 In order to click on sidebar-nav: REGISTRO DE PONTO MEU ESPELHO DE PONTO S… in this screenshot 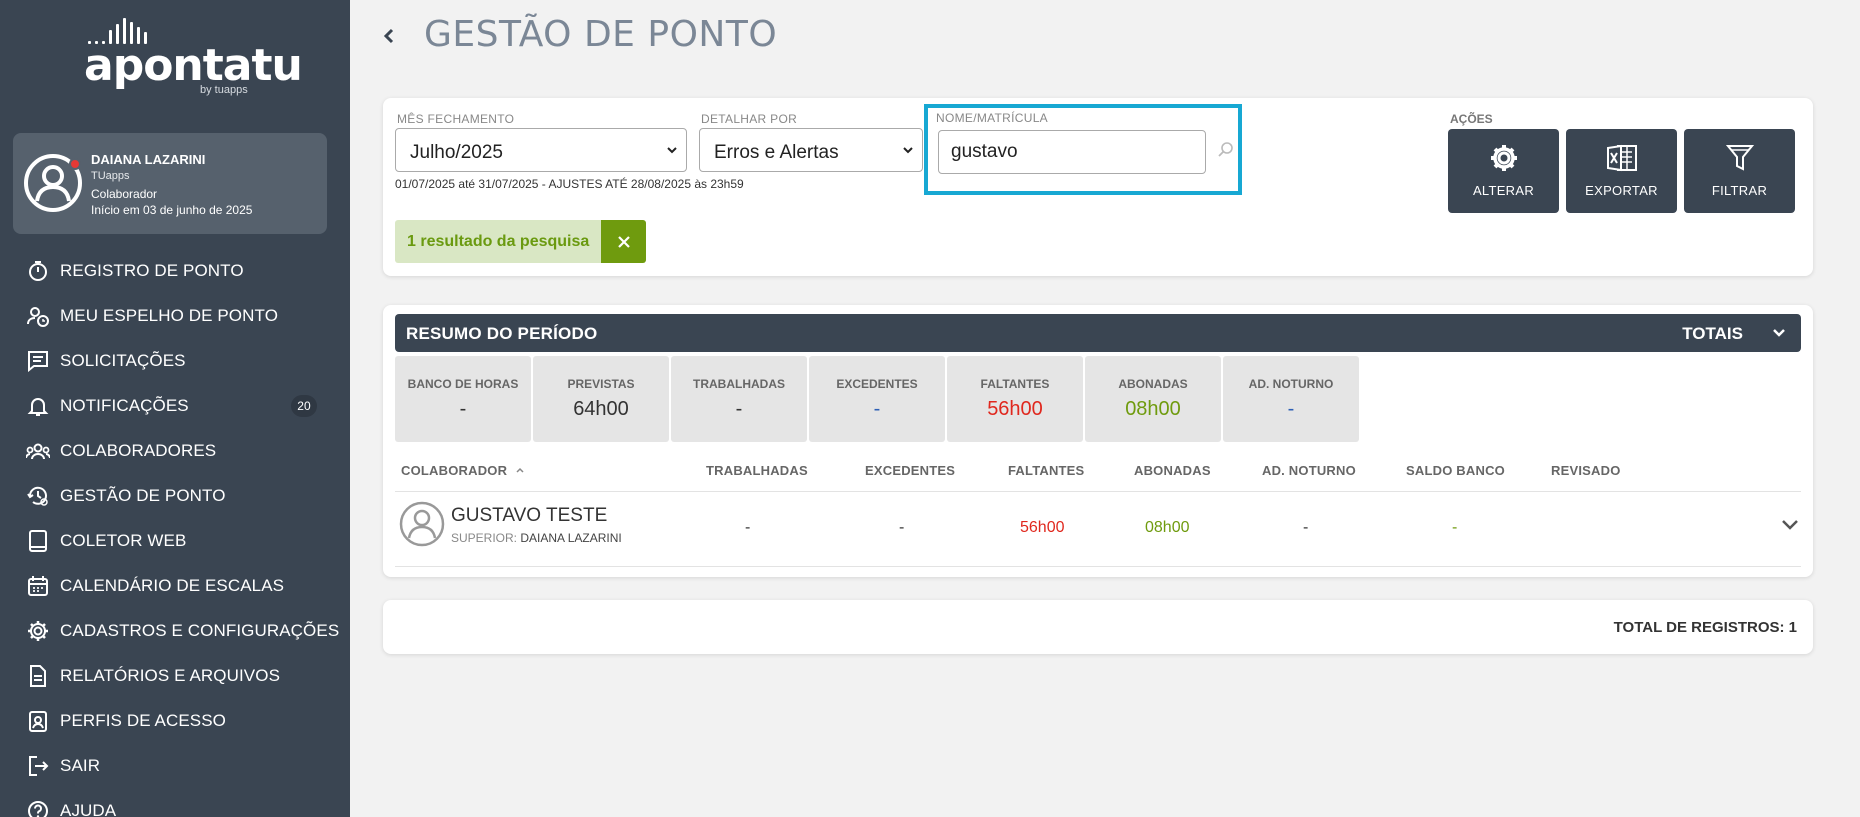, I will do `click(175, 532)`.